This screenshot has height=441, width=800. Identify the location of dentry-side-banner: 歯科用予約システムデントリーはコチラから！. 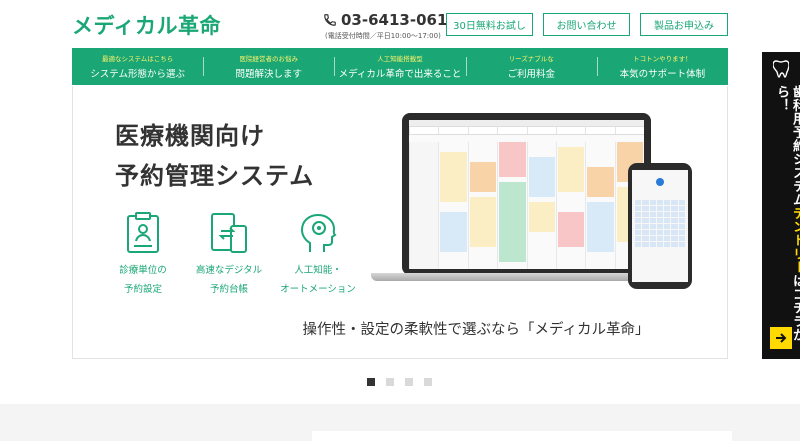
(781, 205).